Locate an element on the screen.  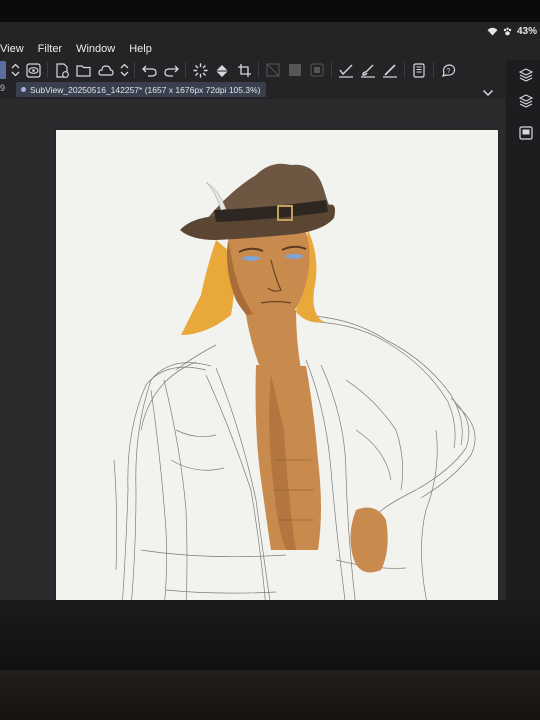
move-icon is located at coordinates (3, 70).